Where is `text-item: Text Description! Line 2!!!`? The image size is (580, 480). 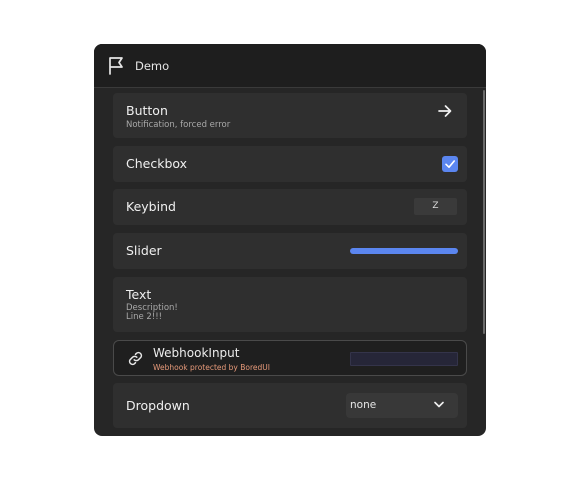 text-item: Text Description! Line 2!!! is located at coordinates (290, 304).